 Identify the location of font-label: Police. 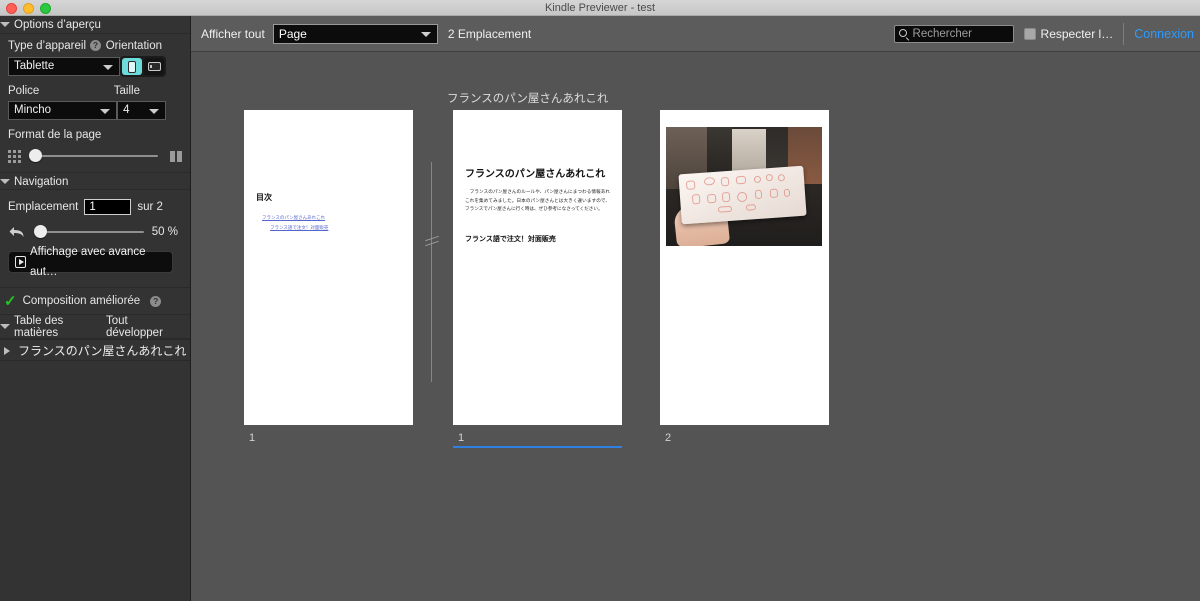
(24, 91).